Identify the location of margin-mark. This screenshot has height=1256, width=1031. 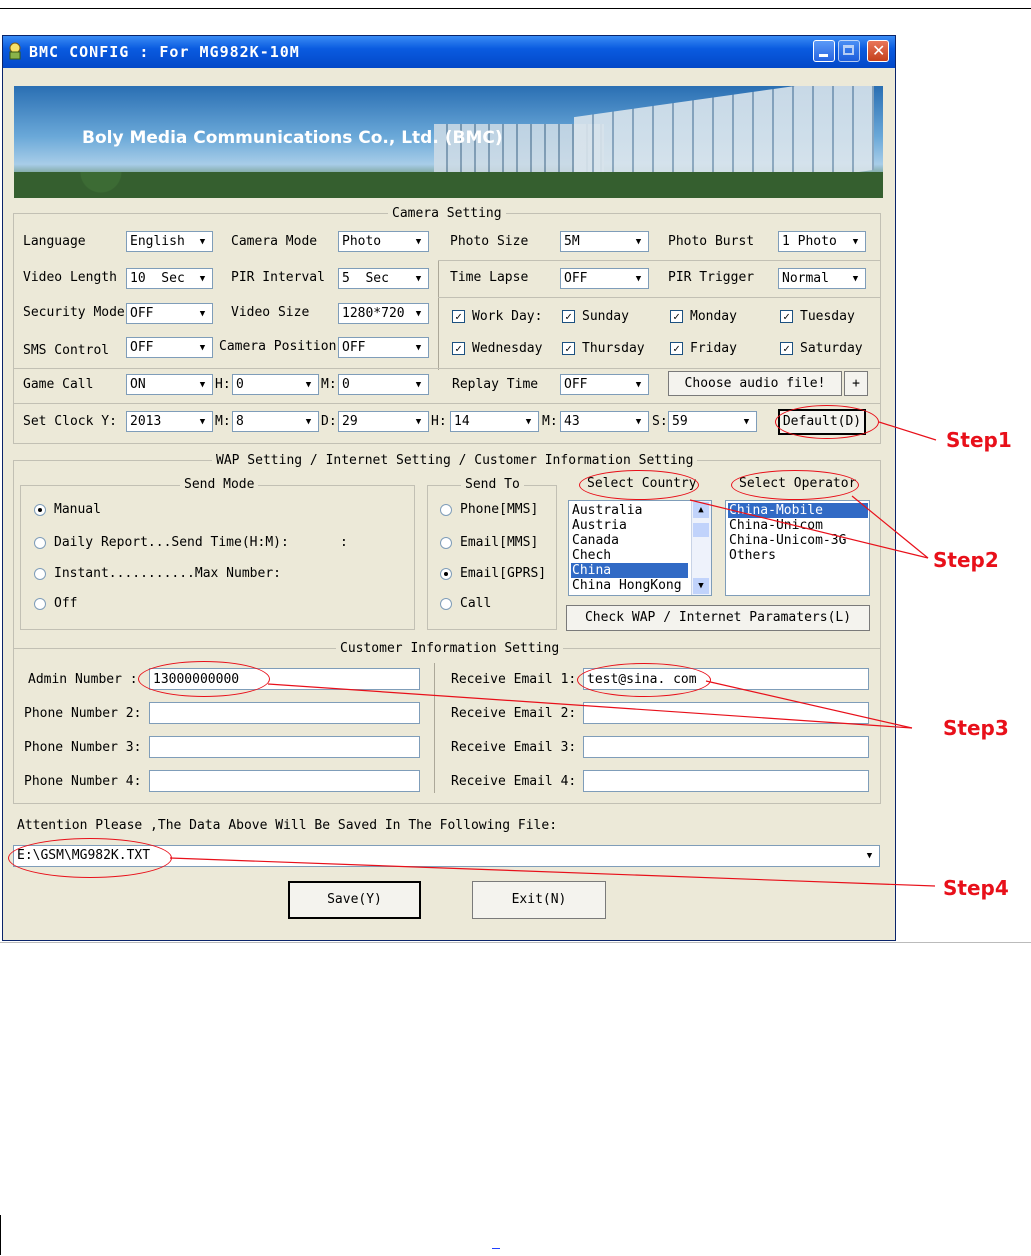
(0, 1235).